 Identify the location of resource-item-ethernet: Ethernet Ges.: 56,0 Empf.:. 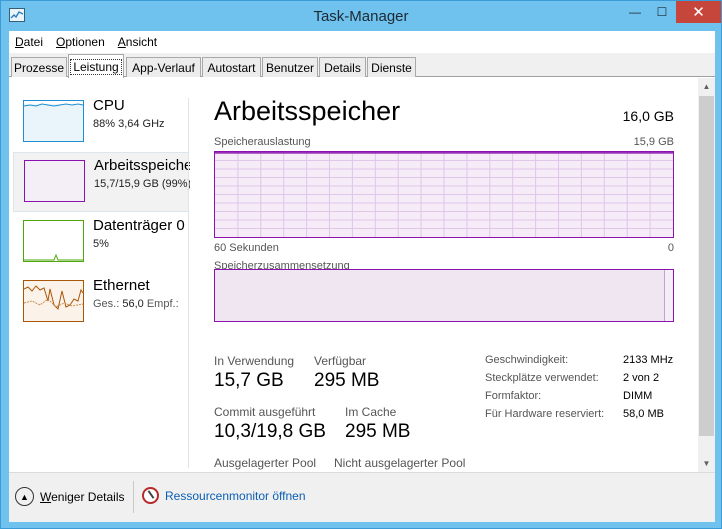
(101, 303).